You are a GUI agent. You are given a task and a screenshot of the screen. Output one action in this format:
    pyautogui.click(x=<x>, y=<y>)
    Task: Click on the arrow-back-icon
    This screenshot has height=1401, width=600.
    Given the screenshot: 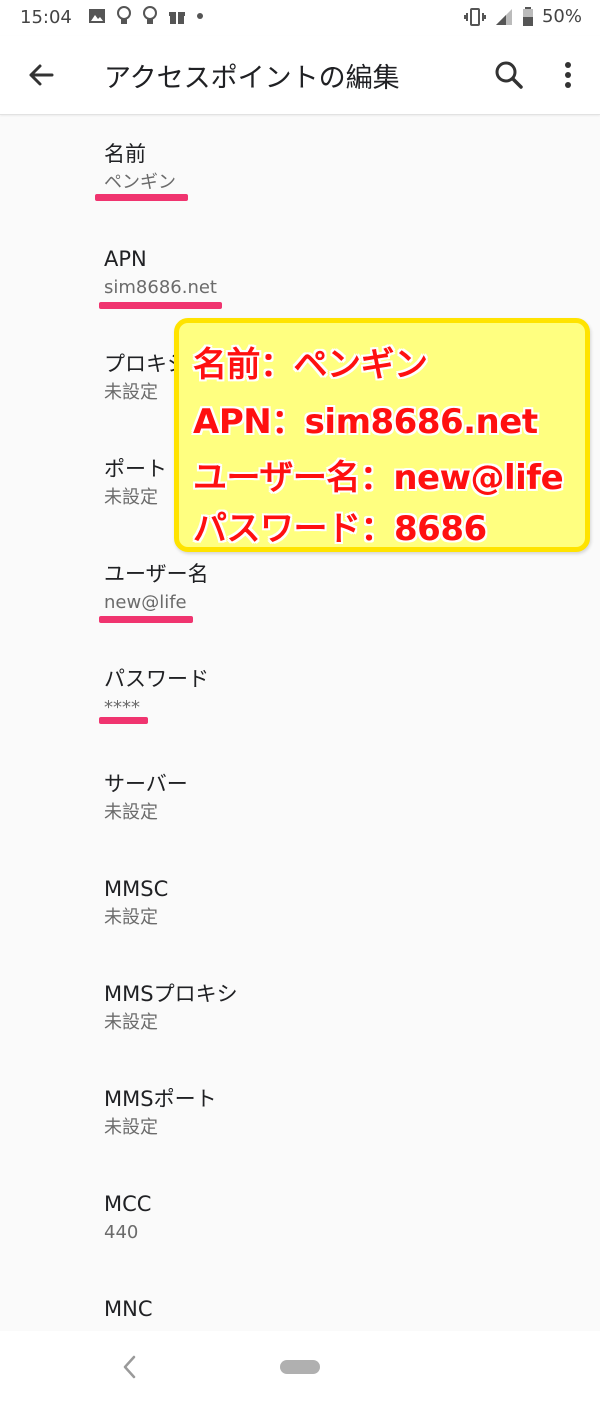 What is the action you would take?
    pyautogui.click(x=41, y=75)
    